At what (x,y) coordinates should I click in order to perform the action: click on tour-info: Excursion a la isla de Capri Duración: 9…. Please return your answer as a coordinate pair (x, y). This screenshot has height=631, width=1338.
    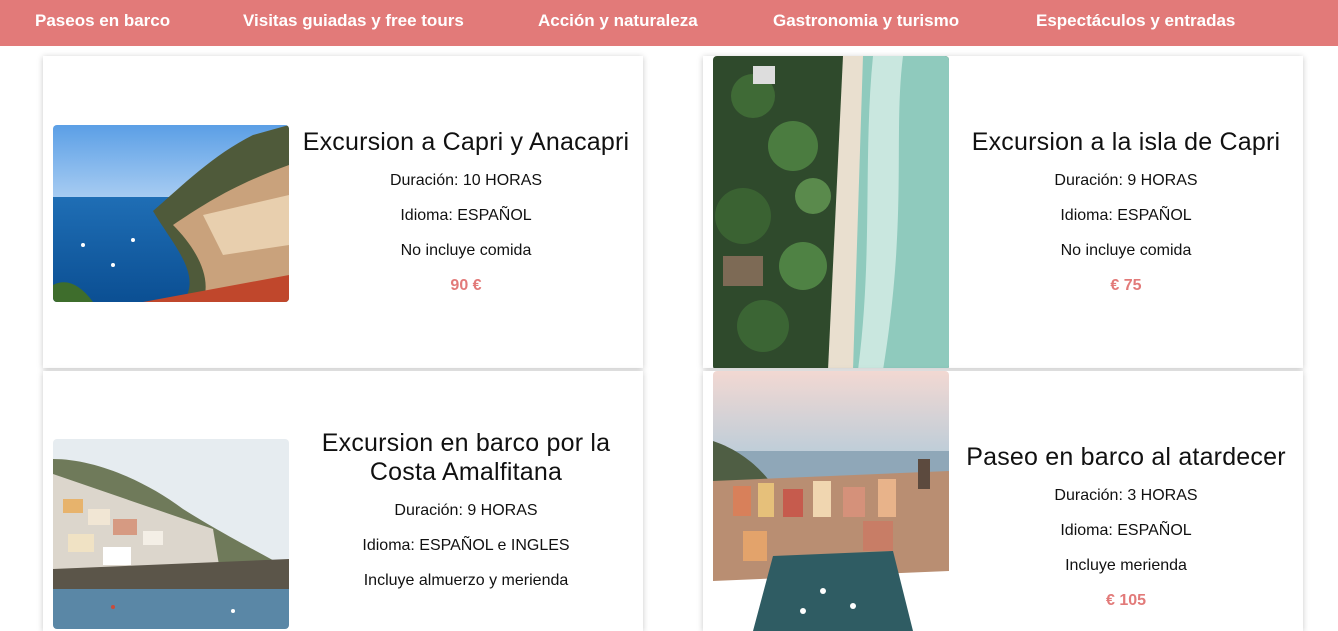
    Looking at the image, I should click on (1126, 211).